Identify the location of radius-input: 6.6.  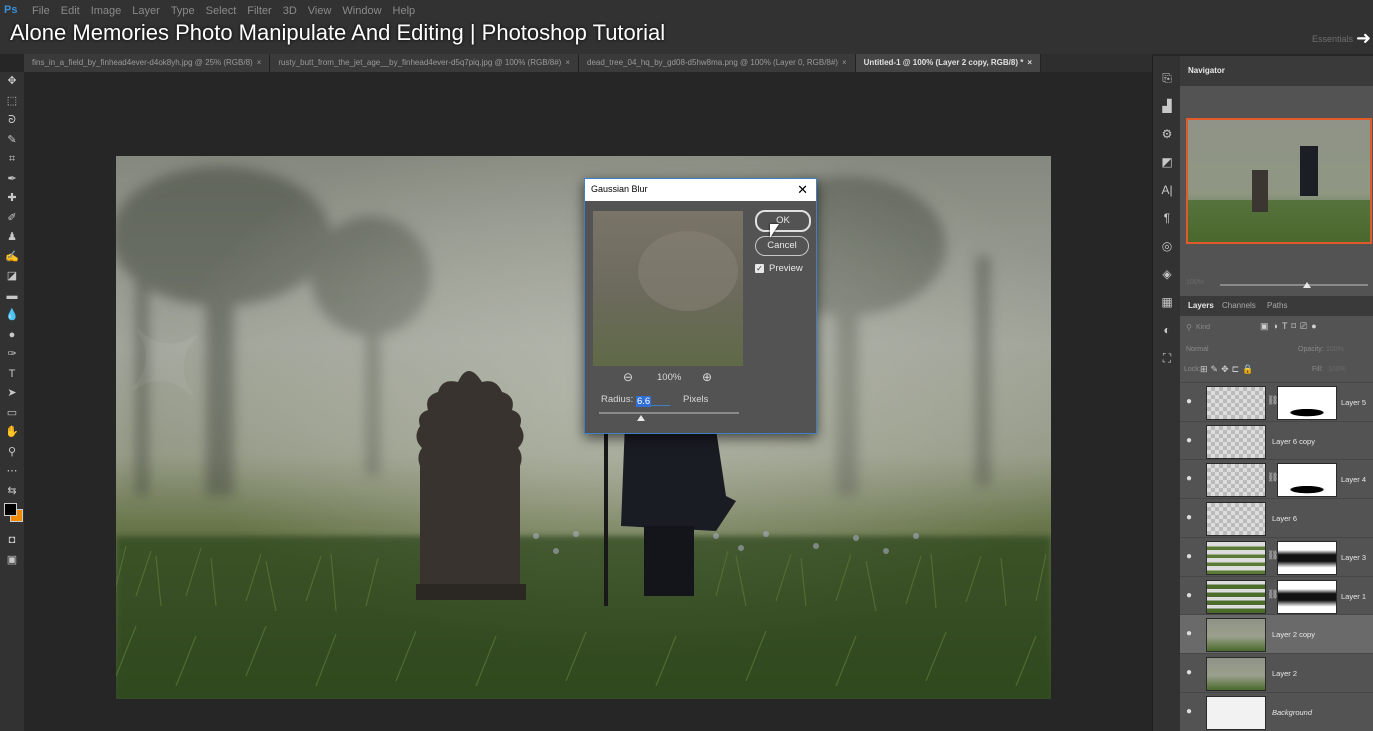
(653, 399).